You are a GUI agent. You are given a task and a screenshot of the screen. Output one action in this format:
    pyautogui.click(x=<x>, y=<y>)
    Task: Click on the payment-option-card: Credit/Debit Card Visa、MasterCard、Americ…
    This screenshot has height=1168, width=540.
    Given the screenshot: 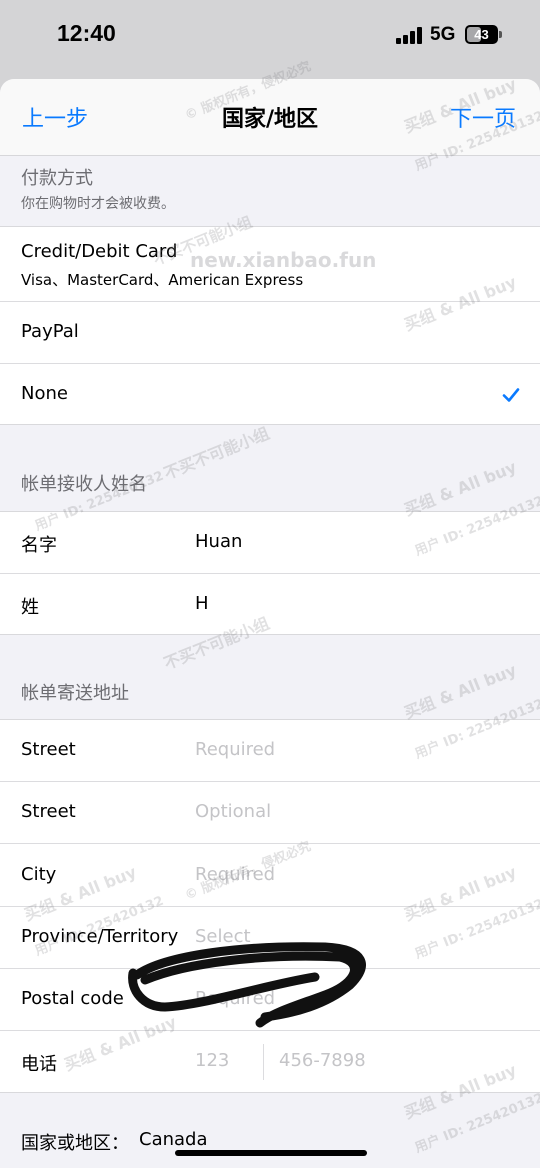 What is the action you would take?
    pyautogui.click(x=270, y=264)
    